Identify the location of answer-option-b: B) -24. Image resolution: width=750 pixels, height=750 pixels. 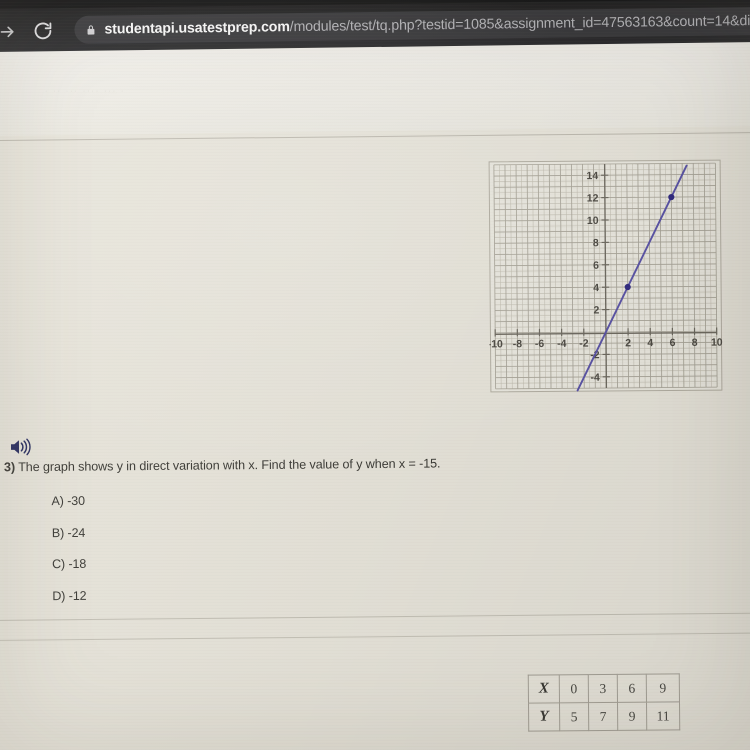
(69, 532).